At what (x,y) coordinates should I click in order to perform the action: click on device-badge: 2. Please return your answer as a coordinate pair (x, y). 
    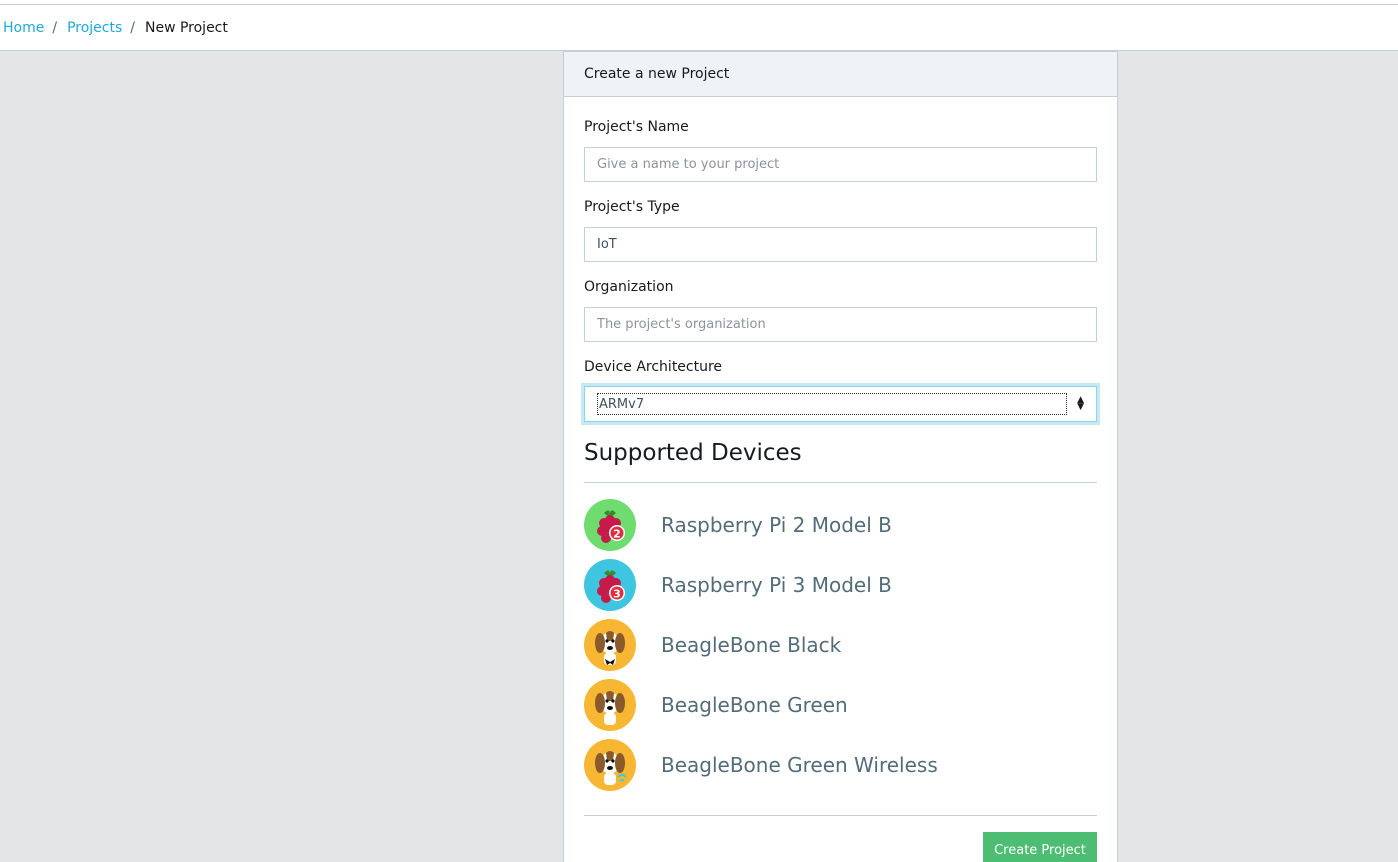
    Looking at the image, I should click on (617, 534).